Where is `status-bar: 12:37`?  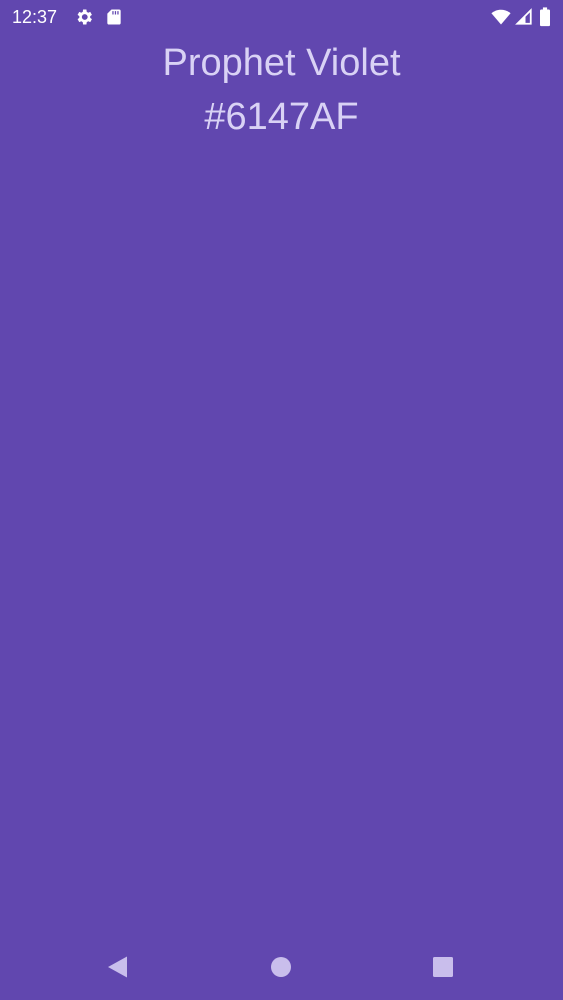 status-bar: 12:37 is located at coordinates (281, 17).